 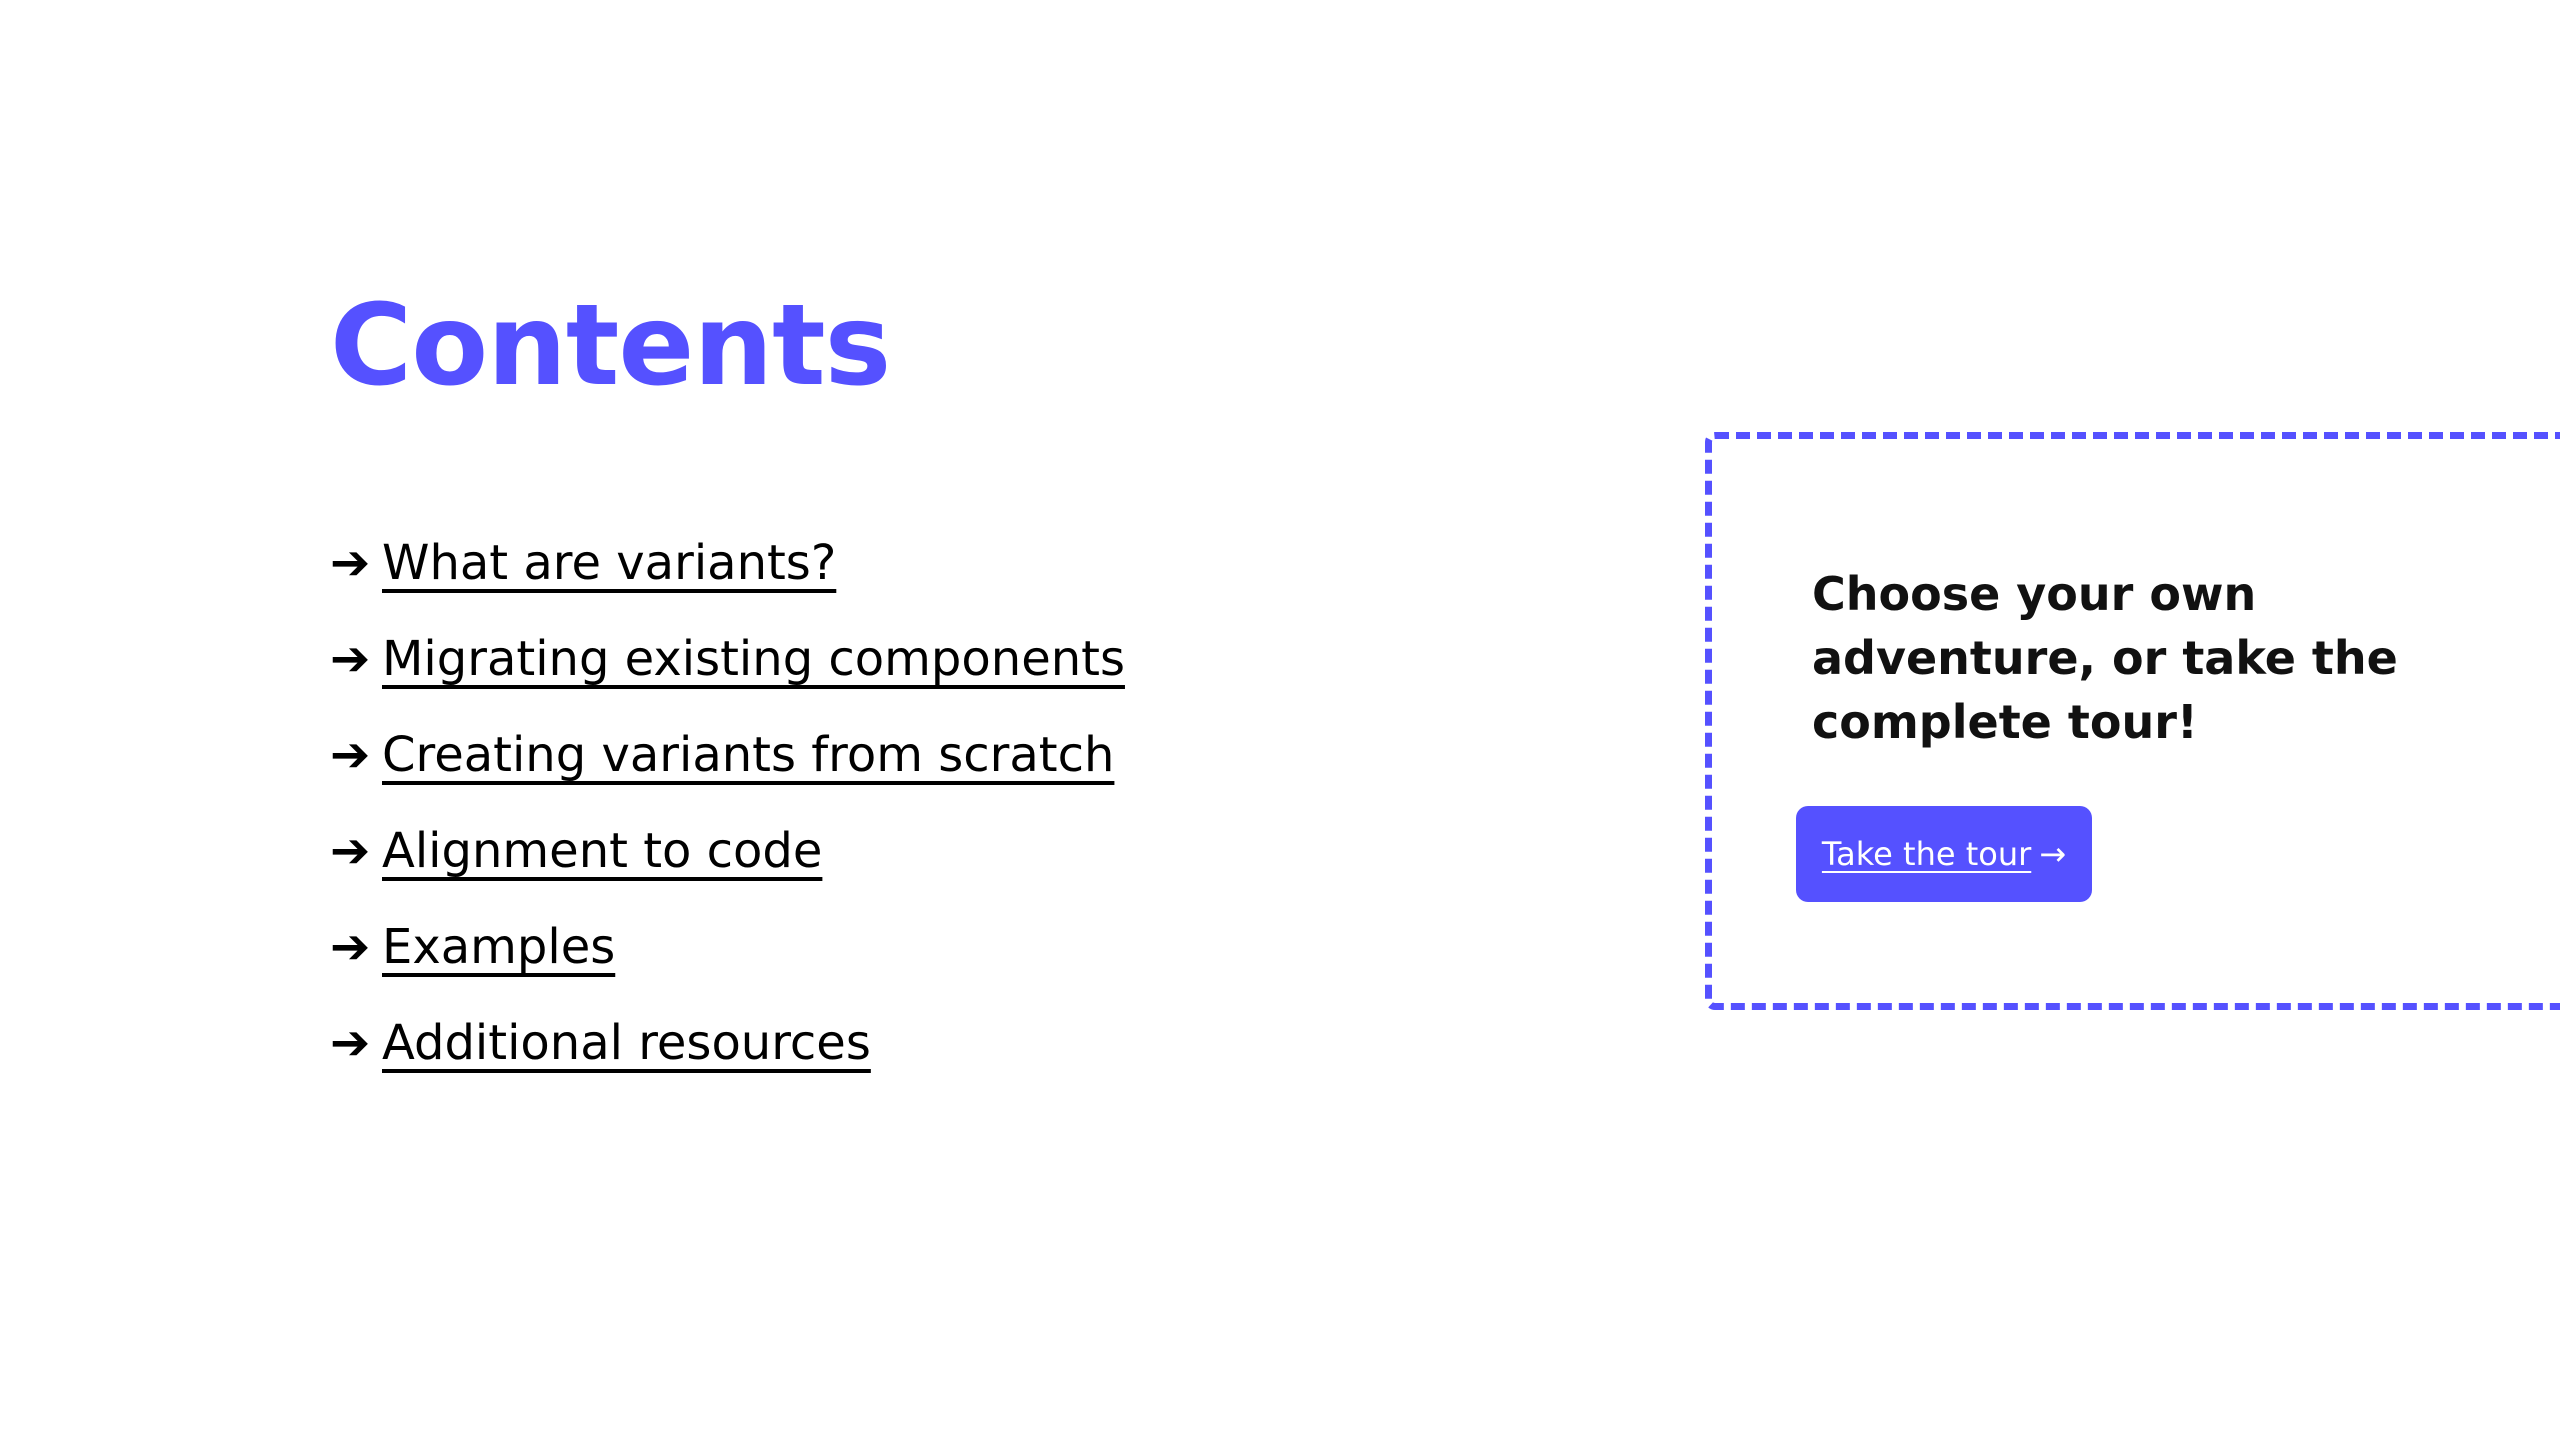 I want to click on toc-link-examples: Examples, so click(x=498, y=947).